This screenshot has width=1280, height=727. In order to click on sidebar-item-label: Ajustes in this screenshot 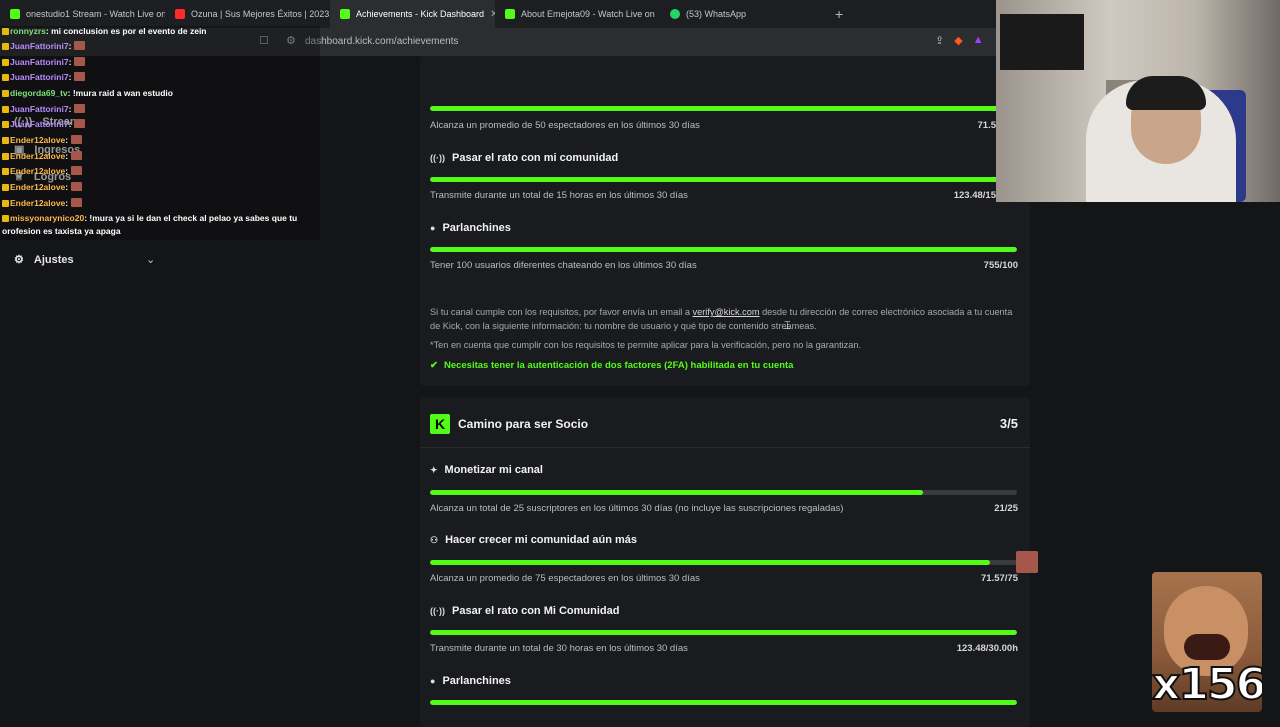, I will do `click(53, 259)`.